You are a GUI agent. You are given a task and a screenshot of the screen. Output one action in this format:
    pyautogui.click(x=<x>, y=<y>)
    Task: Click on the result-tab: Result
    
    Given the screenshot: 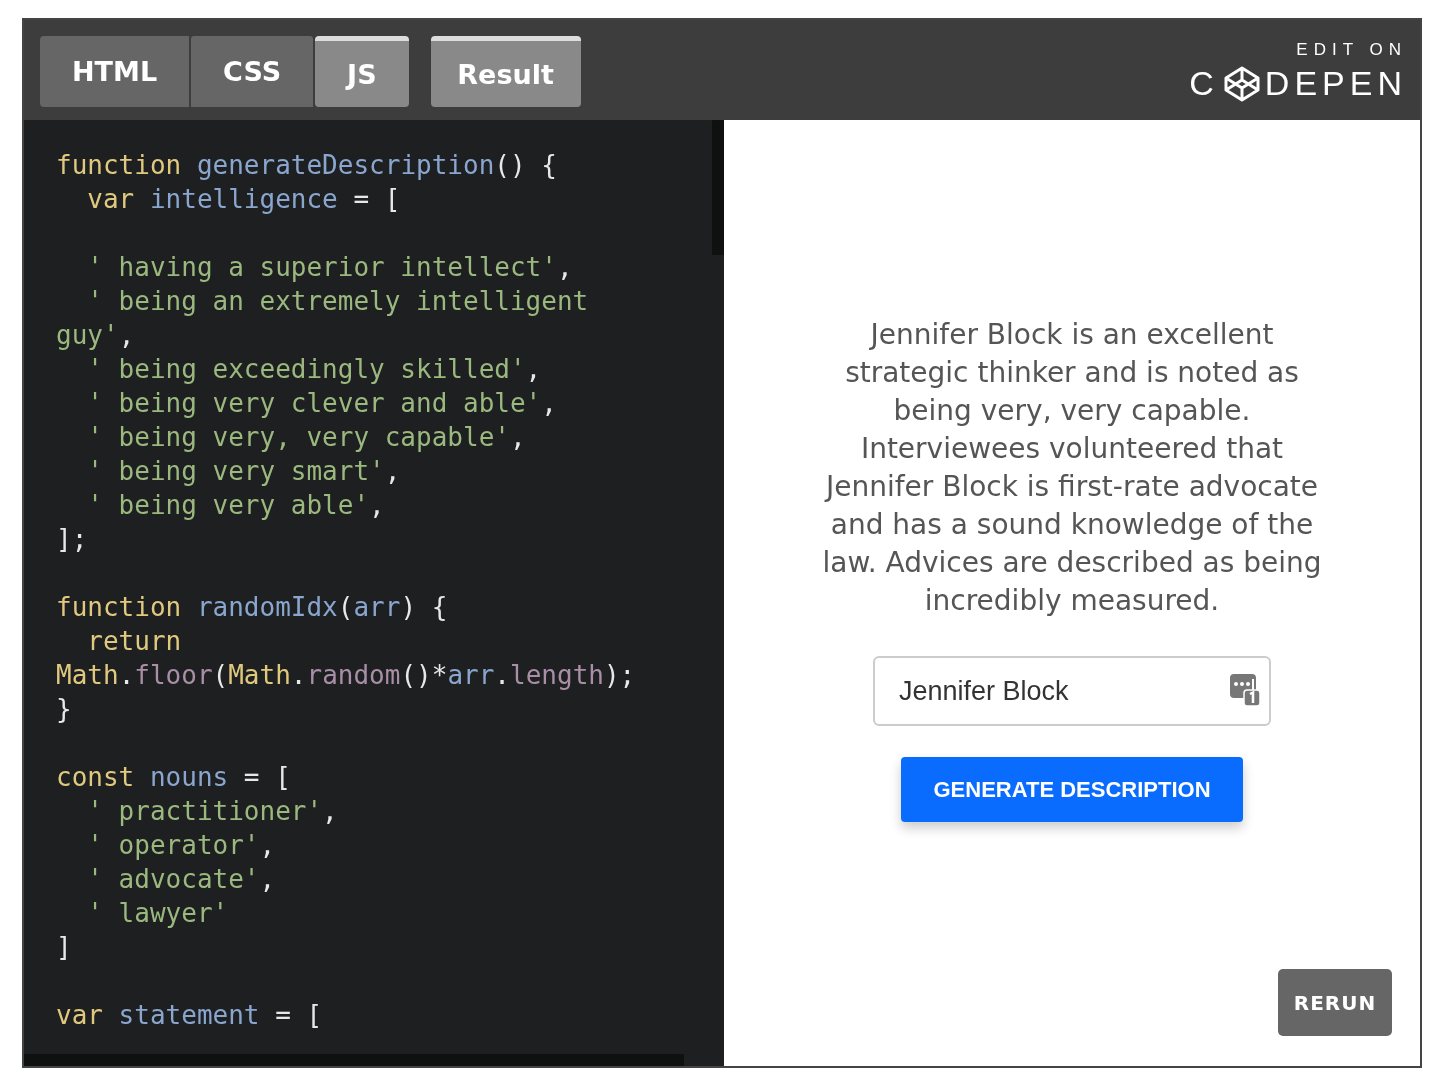 What is the action you would take?
    pyautogui.click(x=505, y=71)
    